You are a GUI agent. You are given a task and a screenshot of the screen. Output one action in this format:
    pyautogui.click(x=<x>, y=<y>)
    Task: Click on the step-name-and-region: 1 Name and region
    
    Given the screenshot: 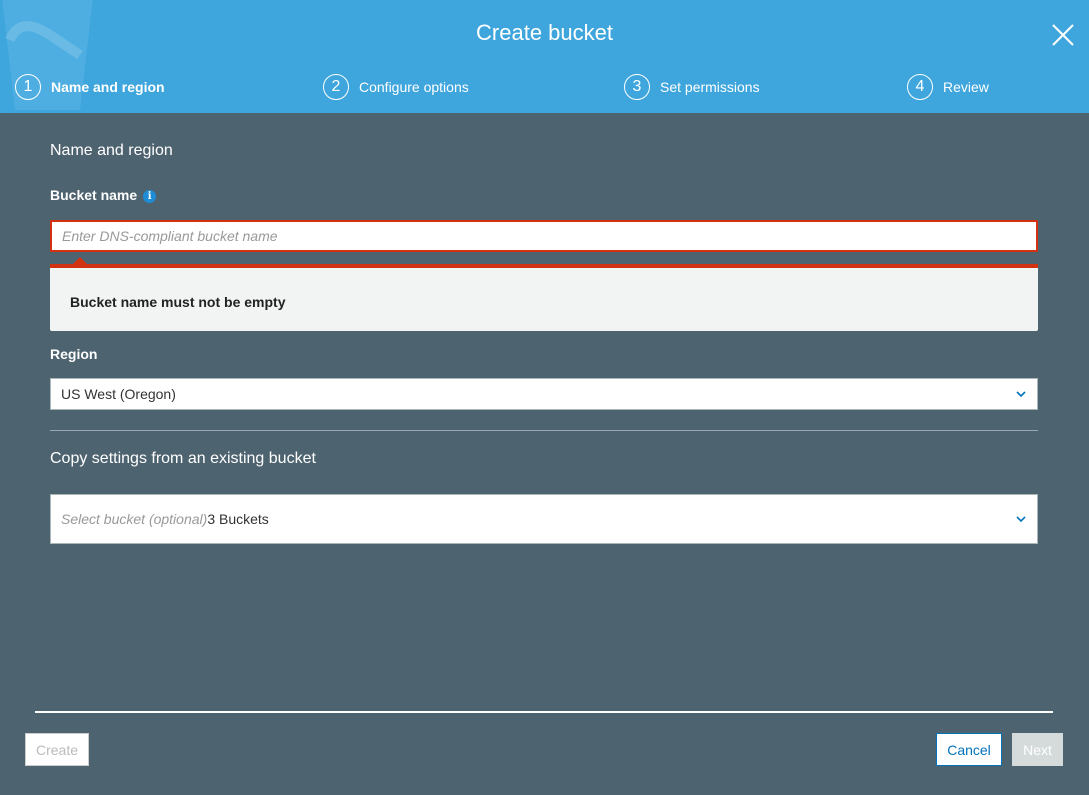 What is the action you would take?
    pyautogui.click(x=90, y=87)
    